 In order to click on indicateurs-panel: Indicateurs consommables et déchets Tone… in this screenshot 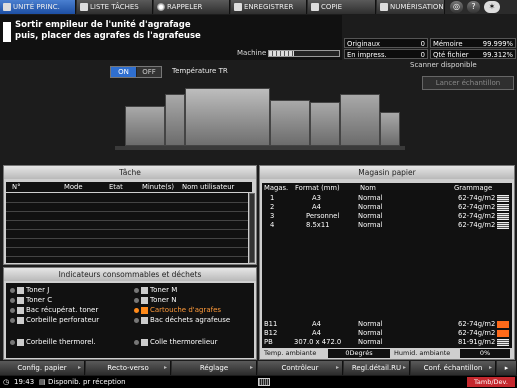, I will do `click(130, 313)`.